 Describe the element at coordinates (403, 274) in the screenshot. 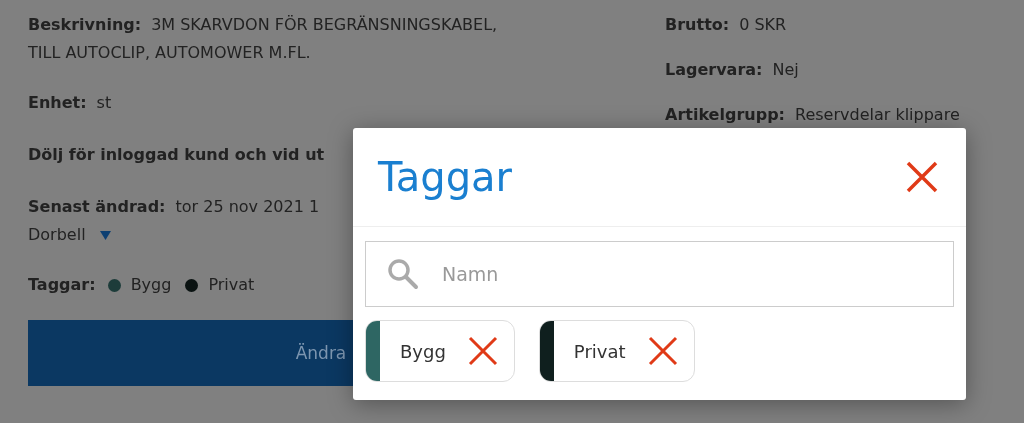

I see `search-icon` at that location.